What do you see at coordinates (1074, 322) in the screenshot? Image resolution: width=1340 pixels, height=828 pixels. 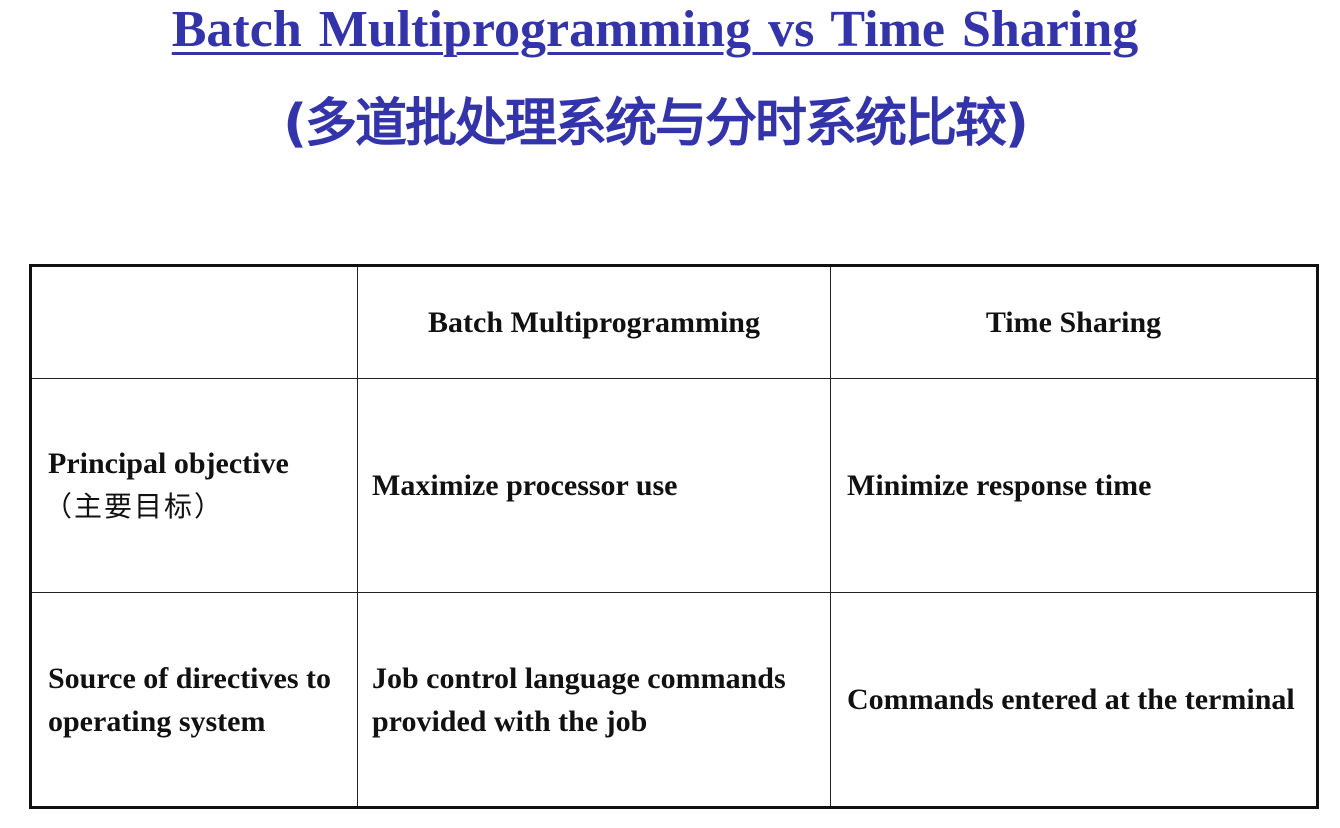 I see `header-timesharing: Time Sharing` at bounding box center [1074, 322].